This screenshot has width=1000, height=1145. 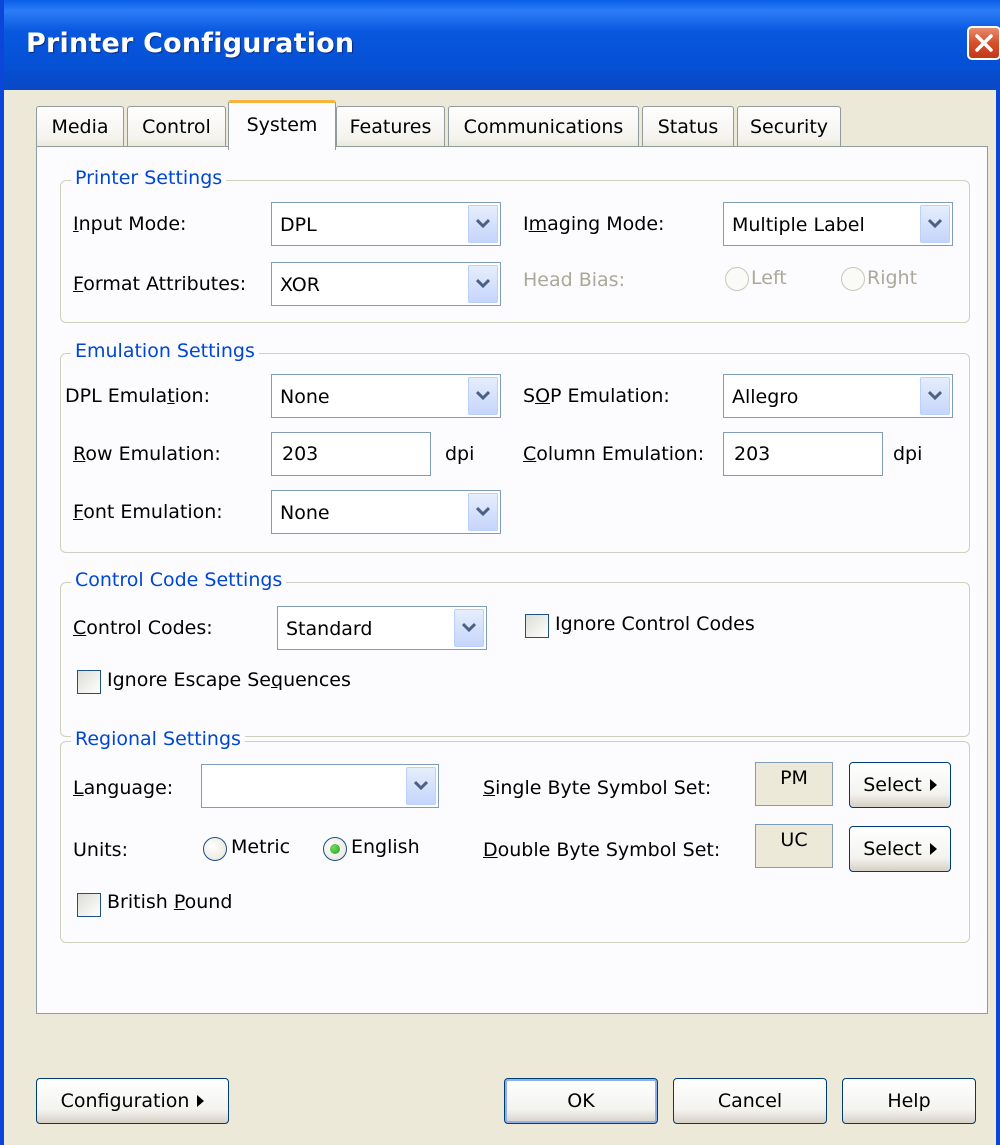 I want to click on close-icon, so click(x=984, y=43).